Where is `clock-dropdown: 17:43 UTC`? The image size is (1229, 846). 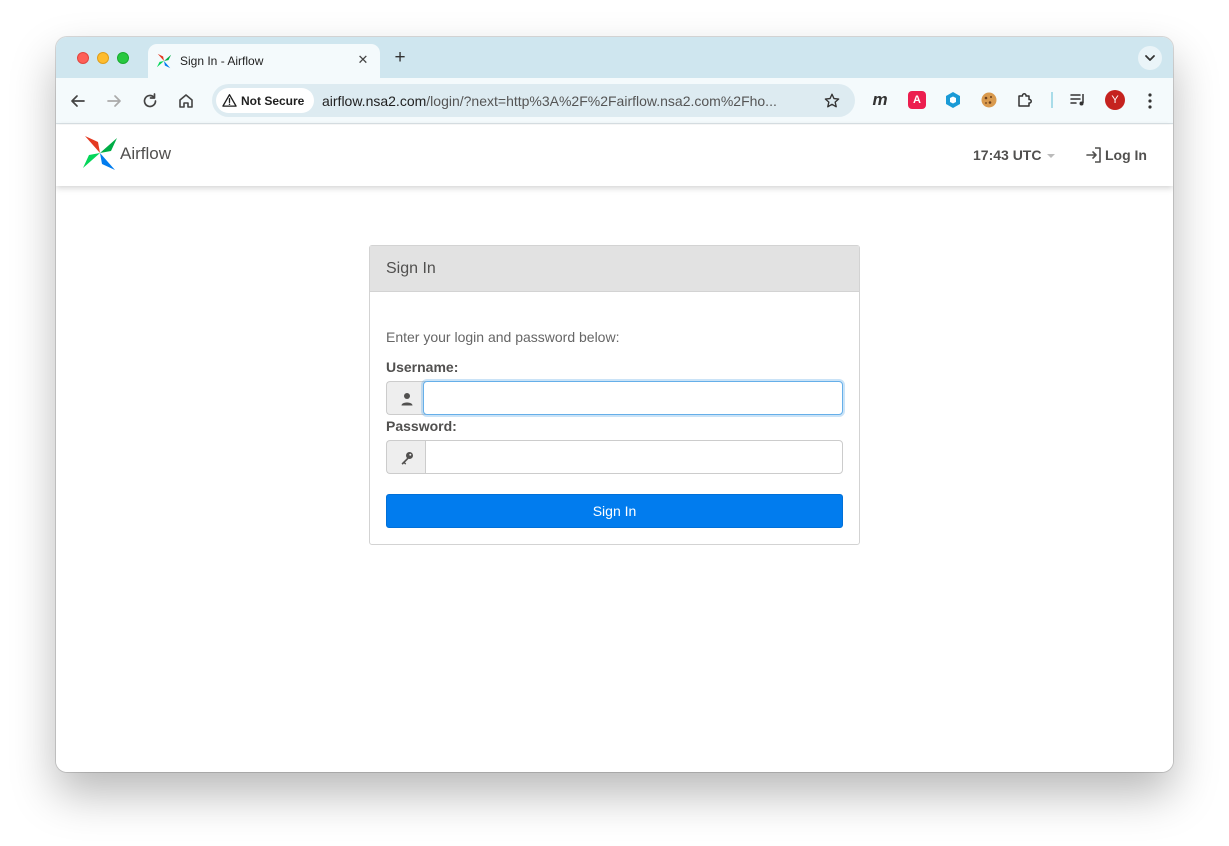 clock-dropdown: 17:43 UTC is located at coordinates (1014, 155).